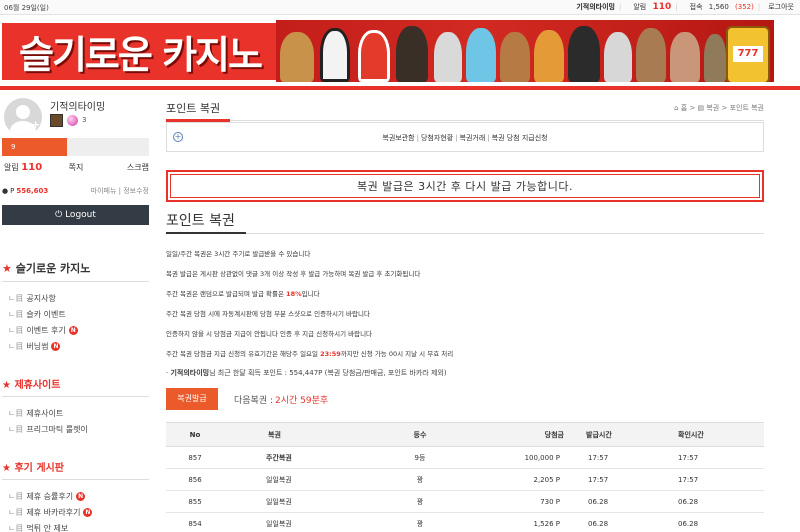  I want to click on profile-links: 마이페뉴 | 정보수정, so click(120, 191).